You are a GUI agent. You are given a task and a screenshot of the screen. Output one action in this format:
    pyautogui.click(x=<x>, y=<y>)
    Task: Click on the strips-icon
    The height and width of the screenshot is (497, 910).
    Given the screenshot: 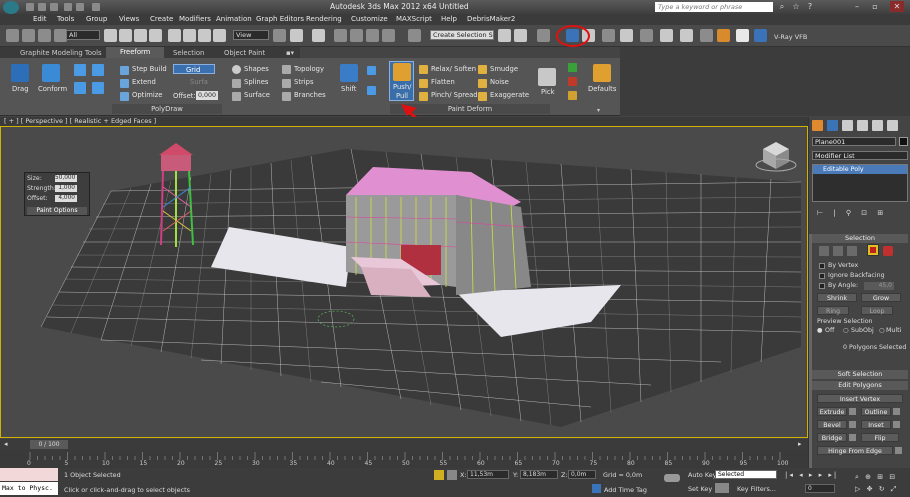 What is the action you would take?
    pyautogui.click(x=286, y=83)
    